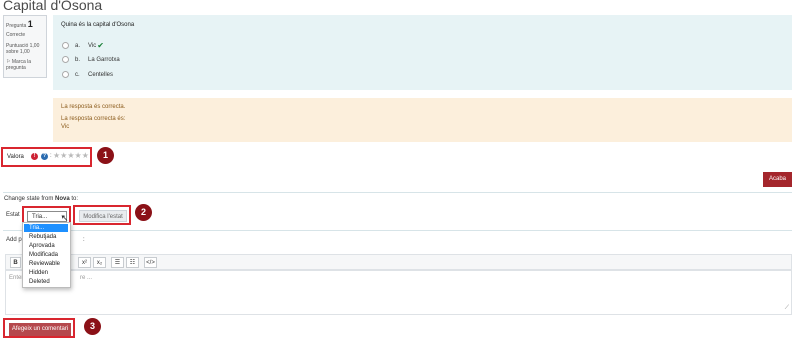  I want to click on option-text: La Garrotxa, so click(104, 59).